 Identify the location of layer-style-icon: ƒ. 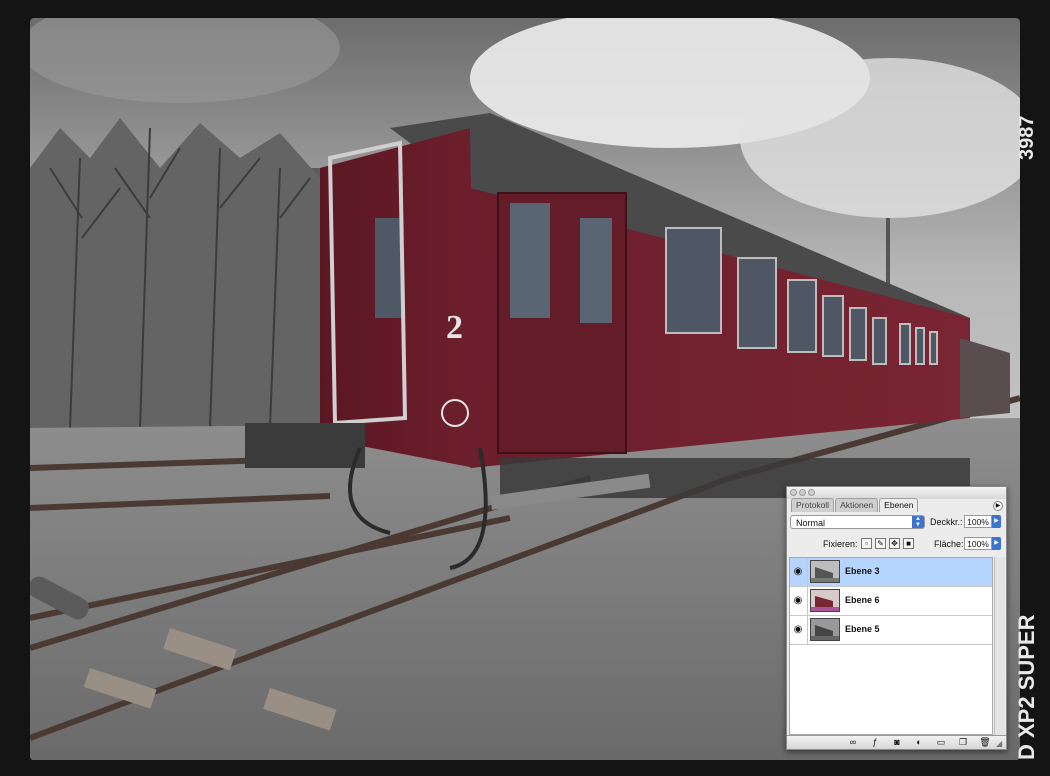
(875, 742).